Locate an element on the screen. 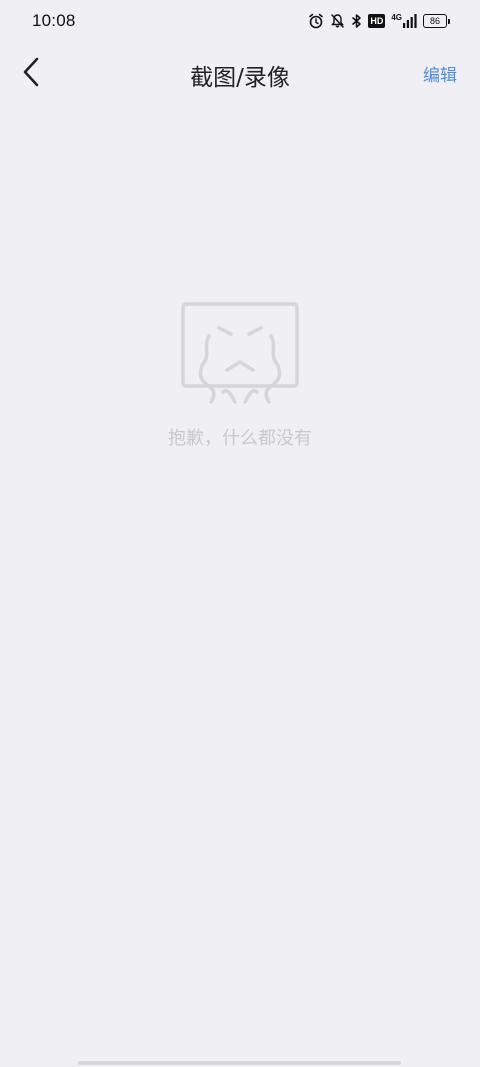  page-title: 截图/录像 is located at coordinates (240, 78).